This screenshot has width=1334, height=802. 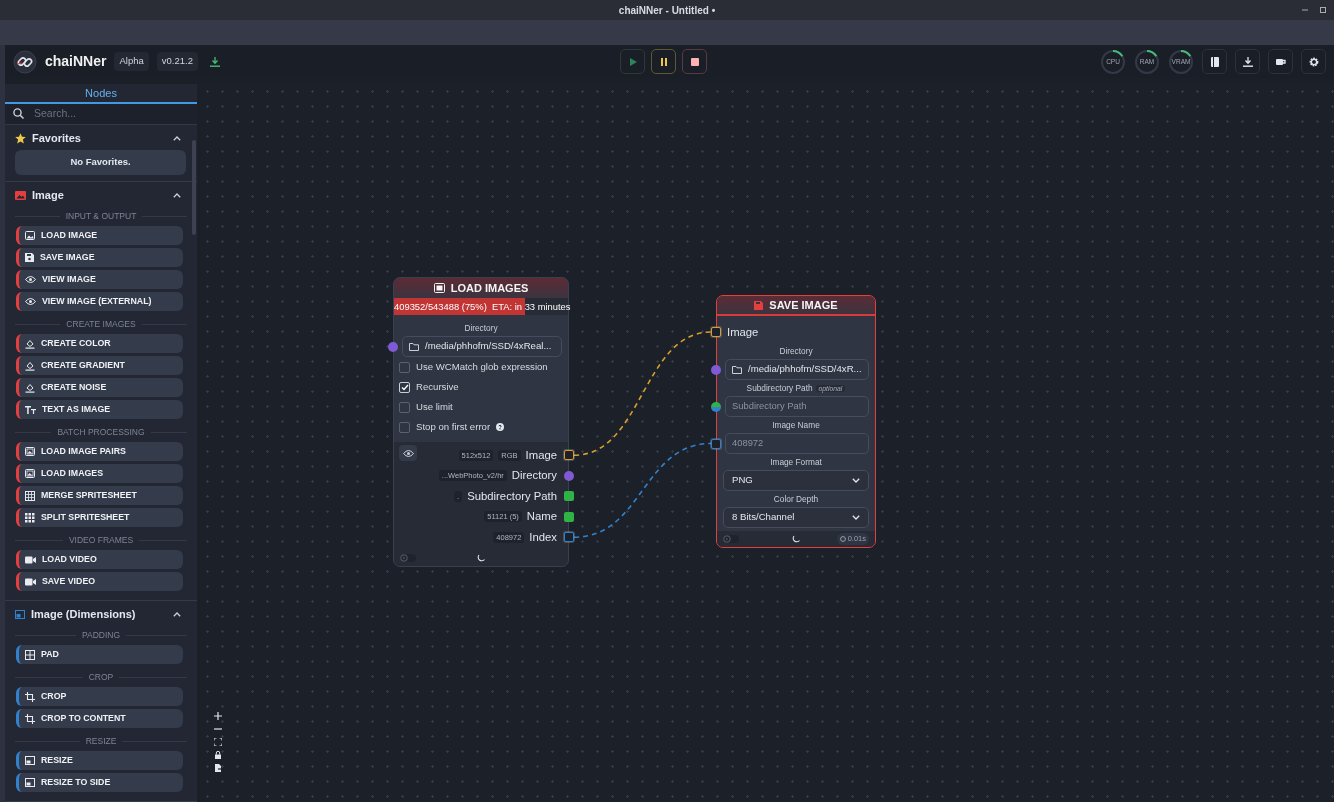 I want to click on node-item: LOAD IMAGE PAIRS, so click(x=99, y=451).